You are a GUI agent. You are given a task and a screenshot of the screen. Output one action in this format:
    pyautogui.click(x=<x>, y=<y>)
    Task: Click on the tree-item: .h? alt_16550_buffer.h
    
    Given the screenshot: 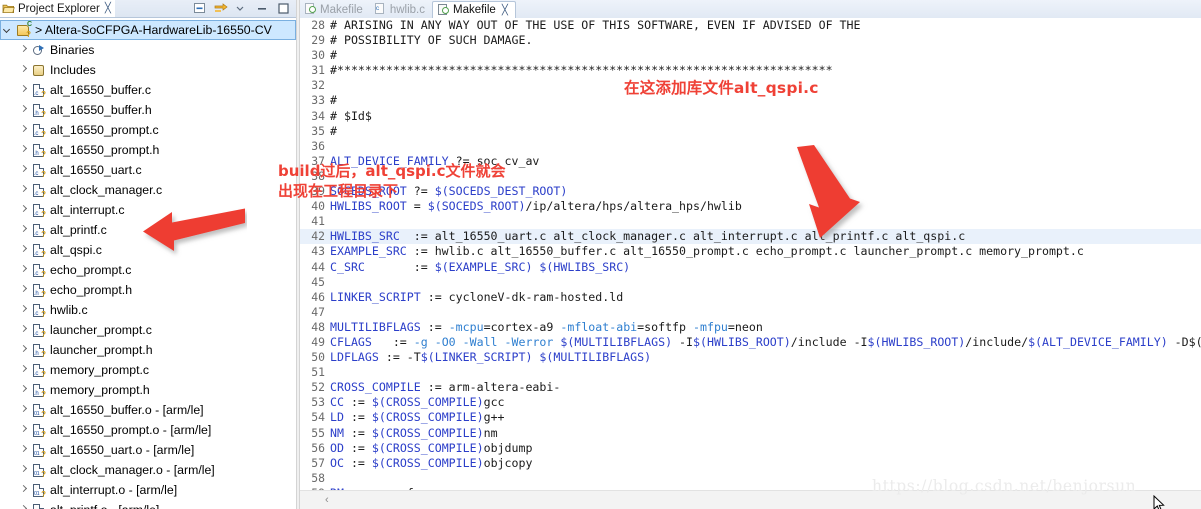 What is the action you would take?
    pyautogui.click(x=148, y=110)
    